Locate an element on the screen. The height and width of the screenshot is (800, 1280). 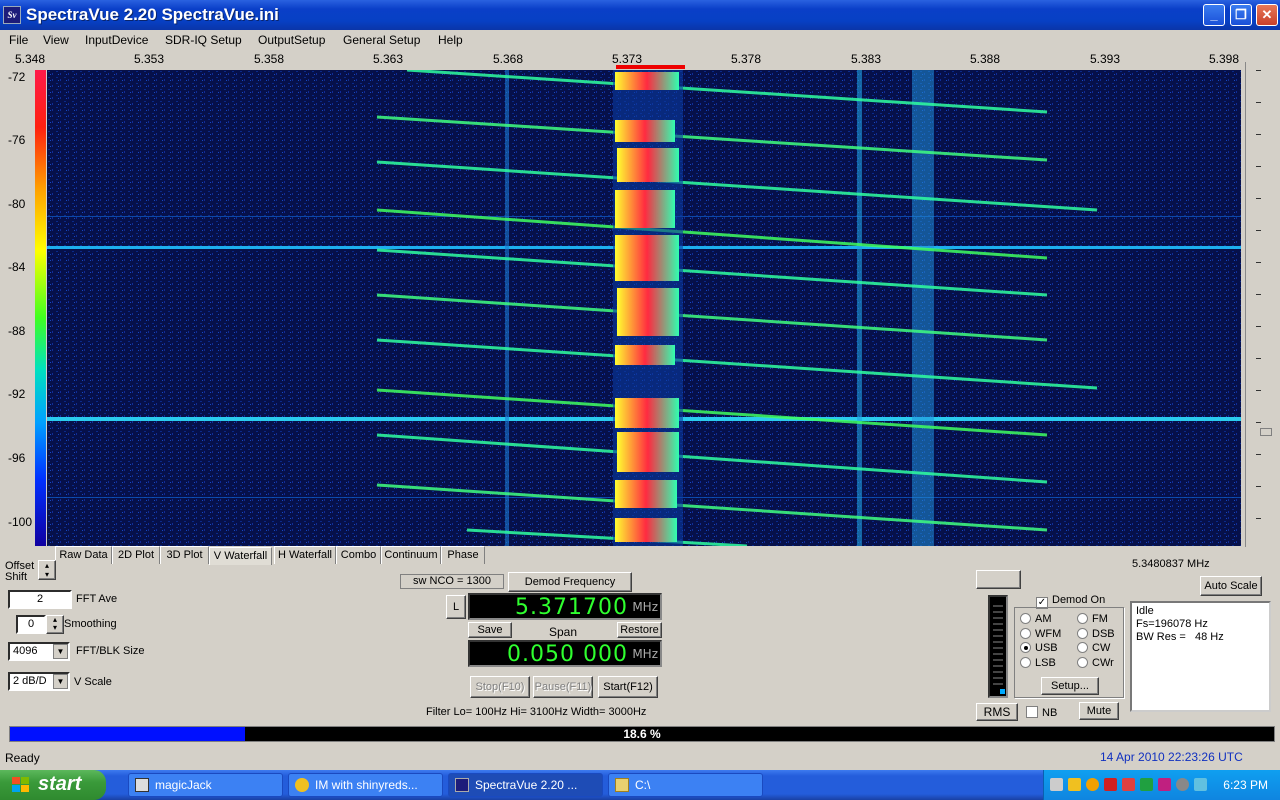
center-frequency-display: 5.371700 MHz is located at coordinates (565, 606).